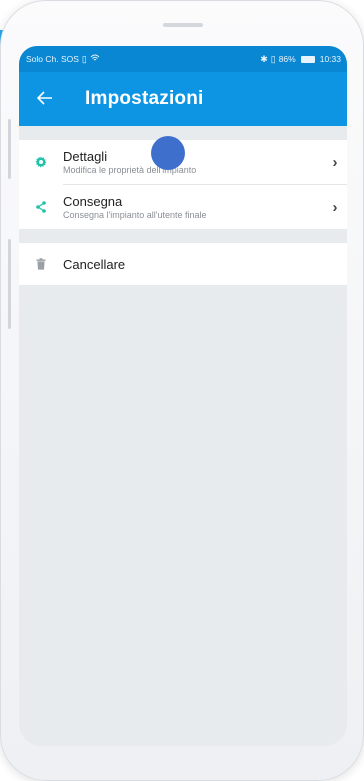 This screenshot has width=364, height=781. What do you see at coordinates (41, 264) in the screenshot?
I see `trash-icon` at bounding box center [41, 264].